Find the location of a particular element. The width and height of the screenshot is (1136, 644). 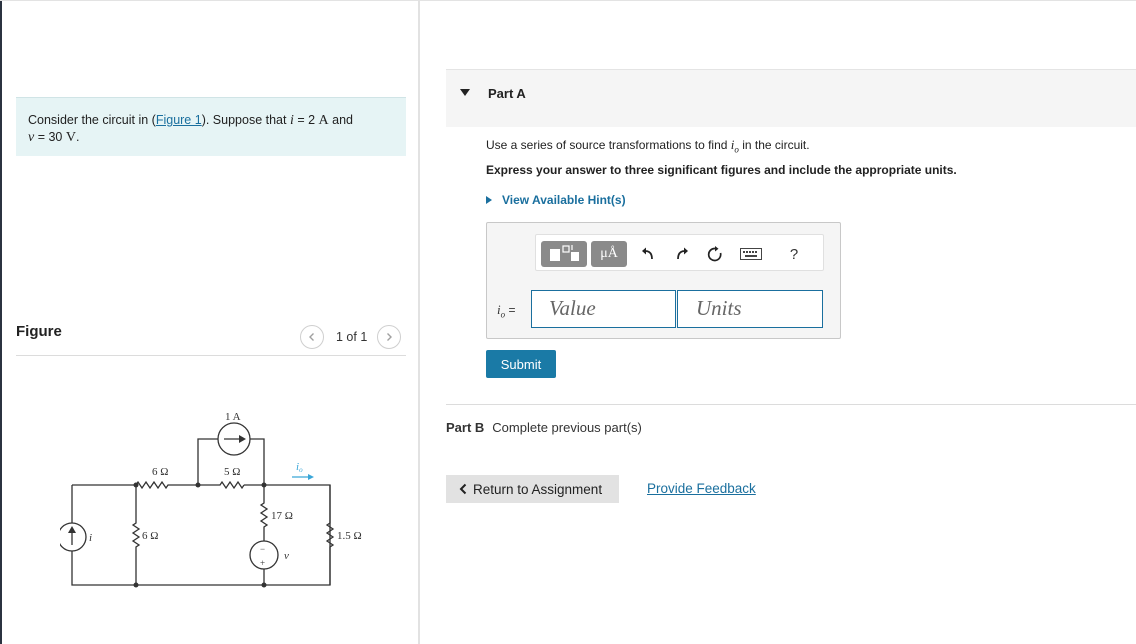

provide-feedback-link: Provide Feedback is located at coordinates (701, 488).